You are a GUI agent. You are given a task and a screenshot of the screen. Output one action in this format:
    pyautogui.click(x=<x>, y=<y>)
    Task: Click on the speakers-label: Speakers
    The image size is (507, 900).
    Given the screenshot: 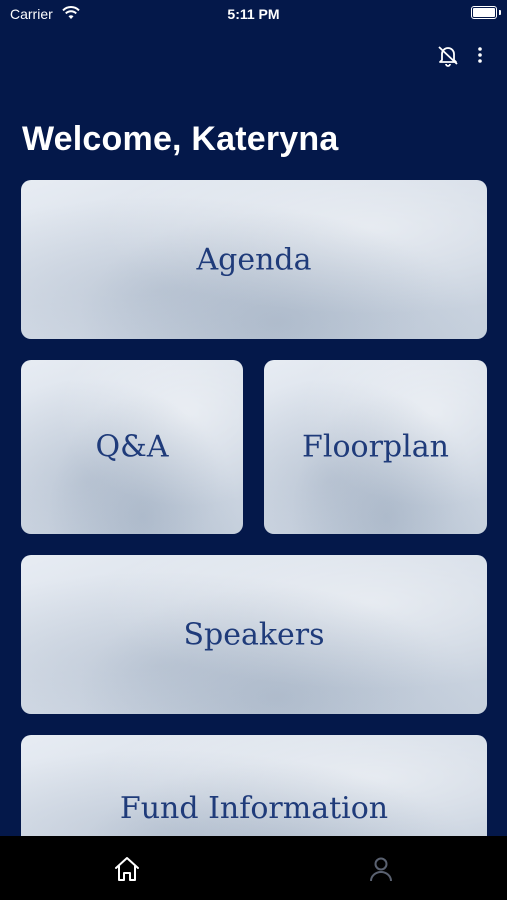 What is the action you would take?
    pyautogui.click(x=254, y=634)
    